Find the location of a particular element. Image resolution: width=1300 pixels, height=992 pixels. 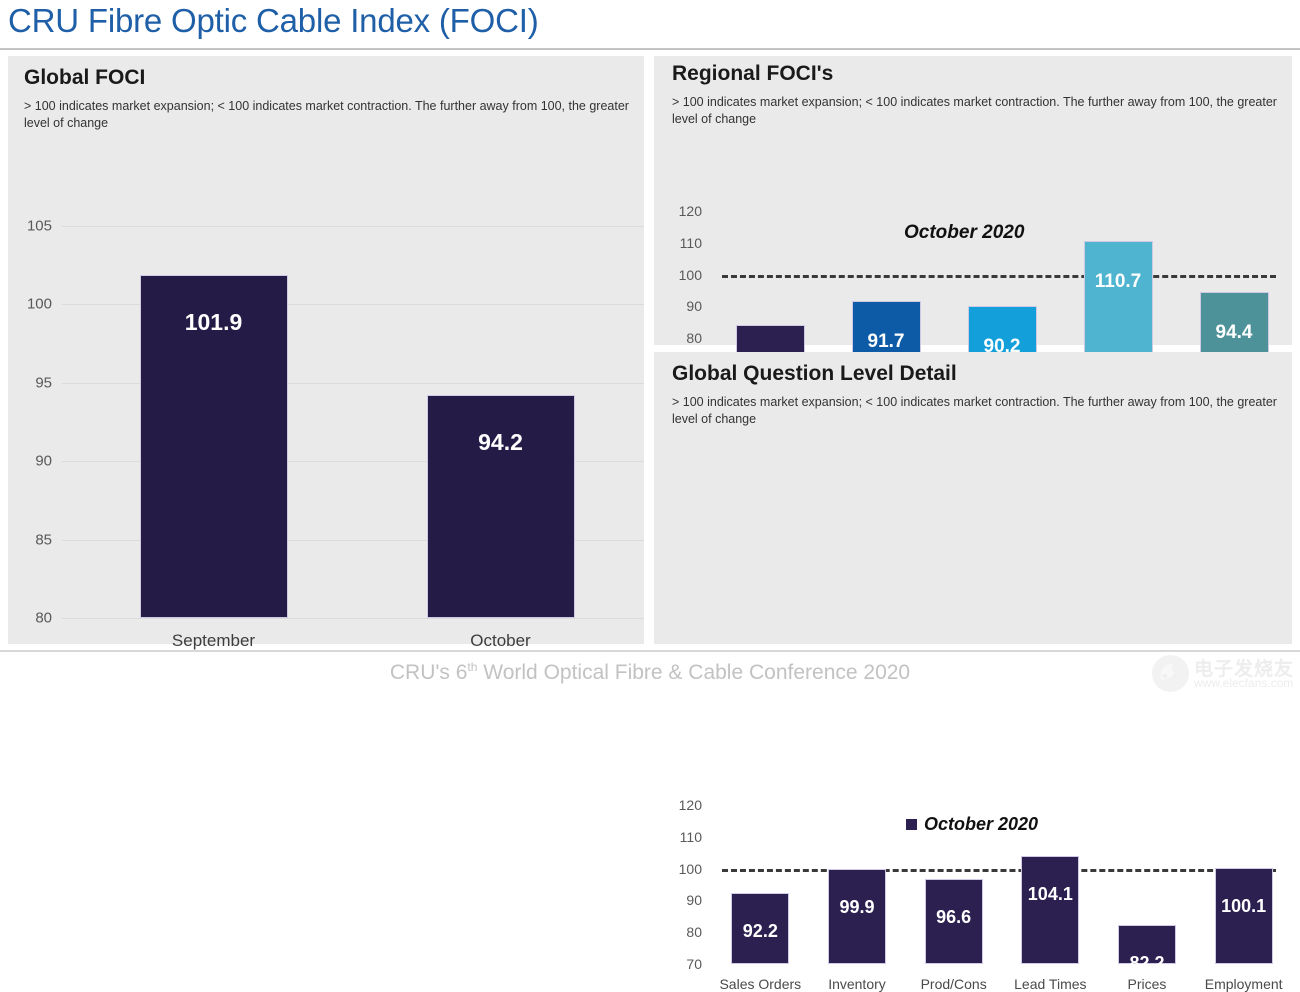

x-axis-category-label: Employment is located at coordinates (1243, 984).